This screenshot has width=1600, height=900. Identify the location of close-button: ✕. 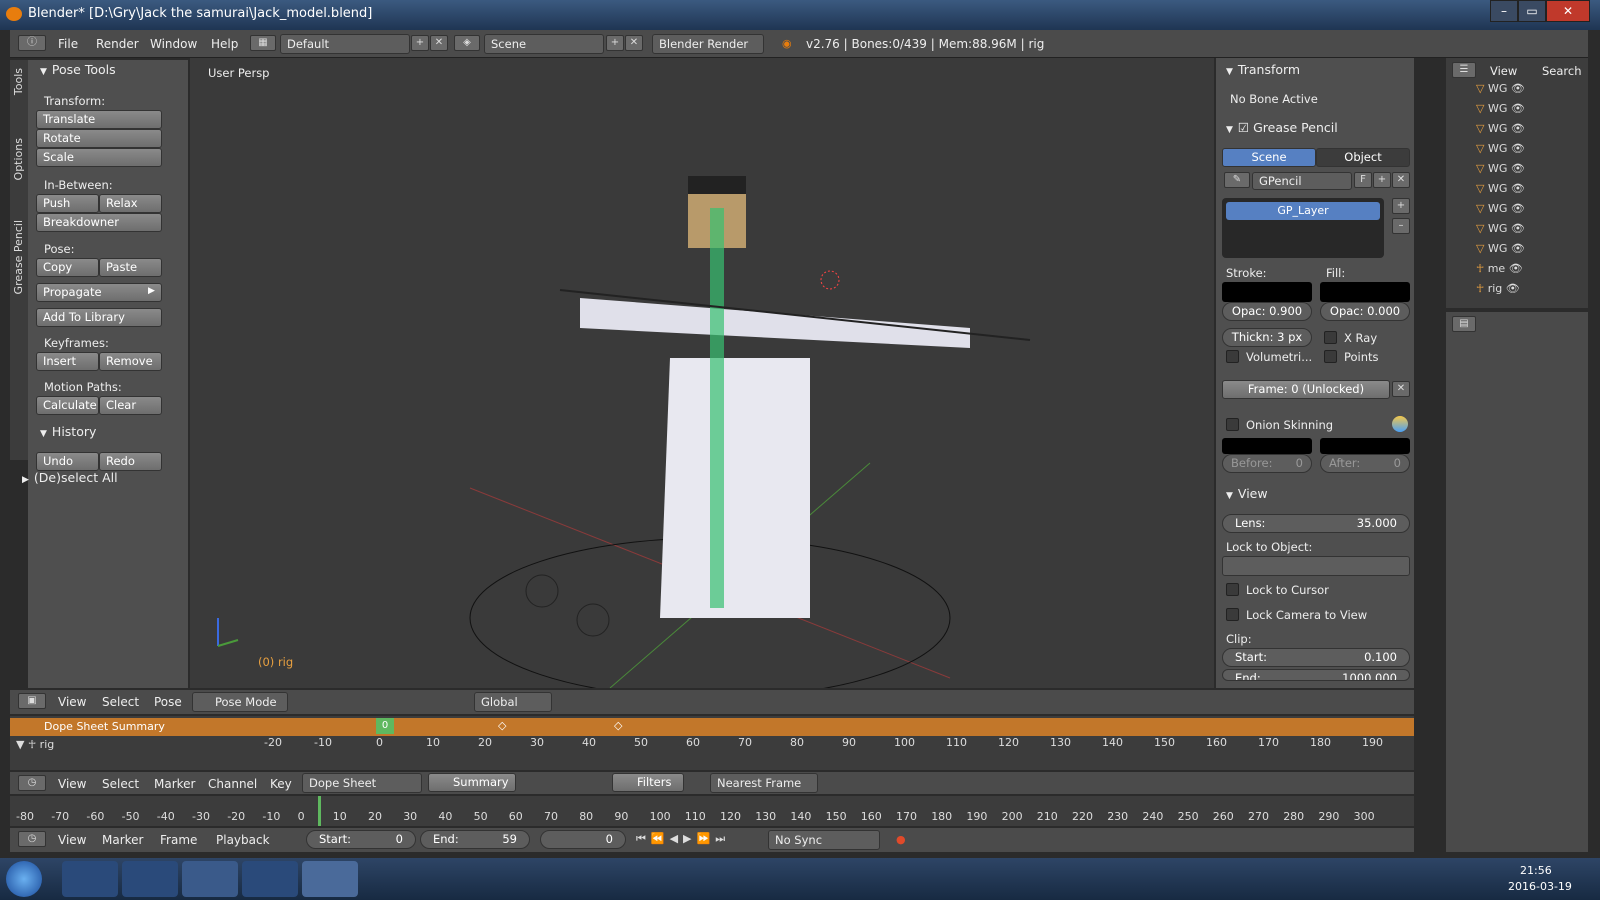
(1568, 11).